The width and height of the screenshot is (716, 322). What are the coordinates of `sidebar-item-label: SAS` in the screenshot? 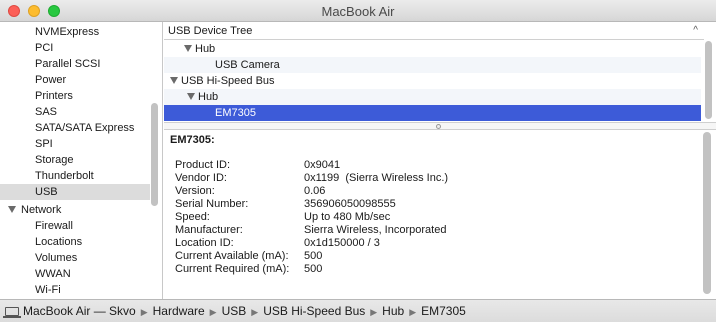 It's located at (46, 112).